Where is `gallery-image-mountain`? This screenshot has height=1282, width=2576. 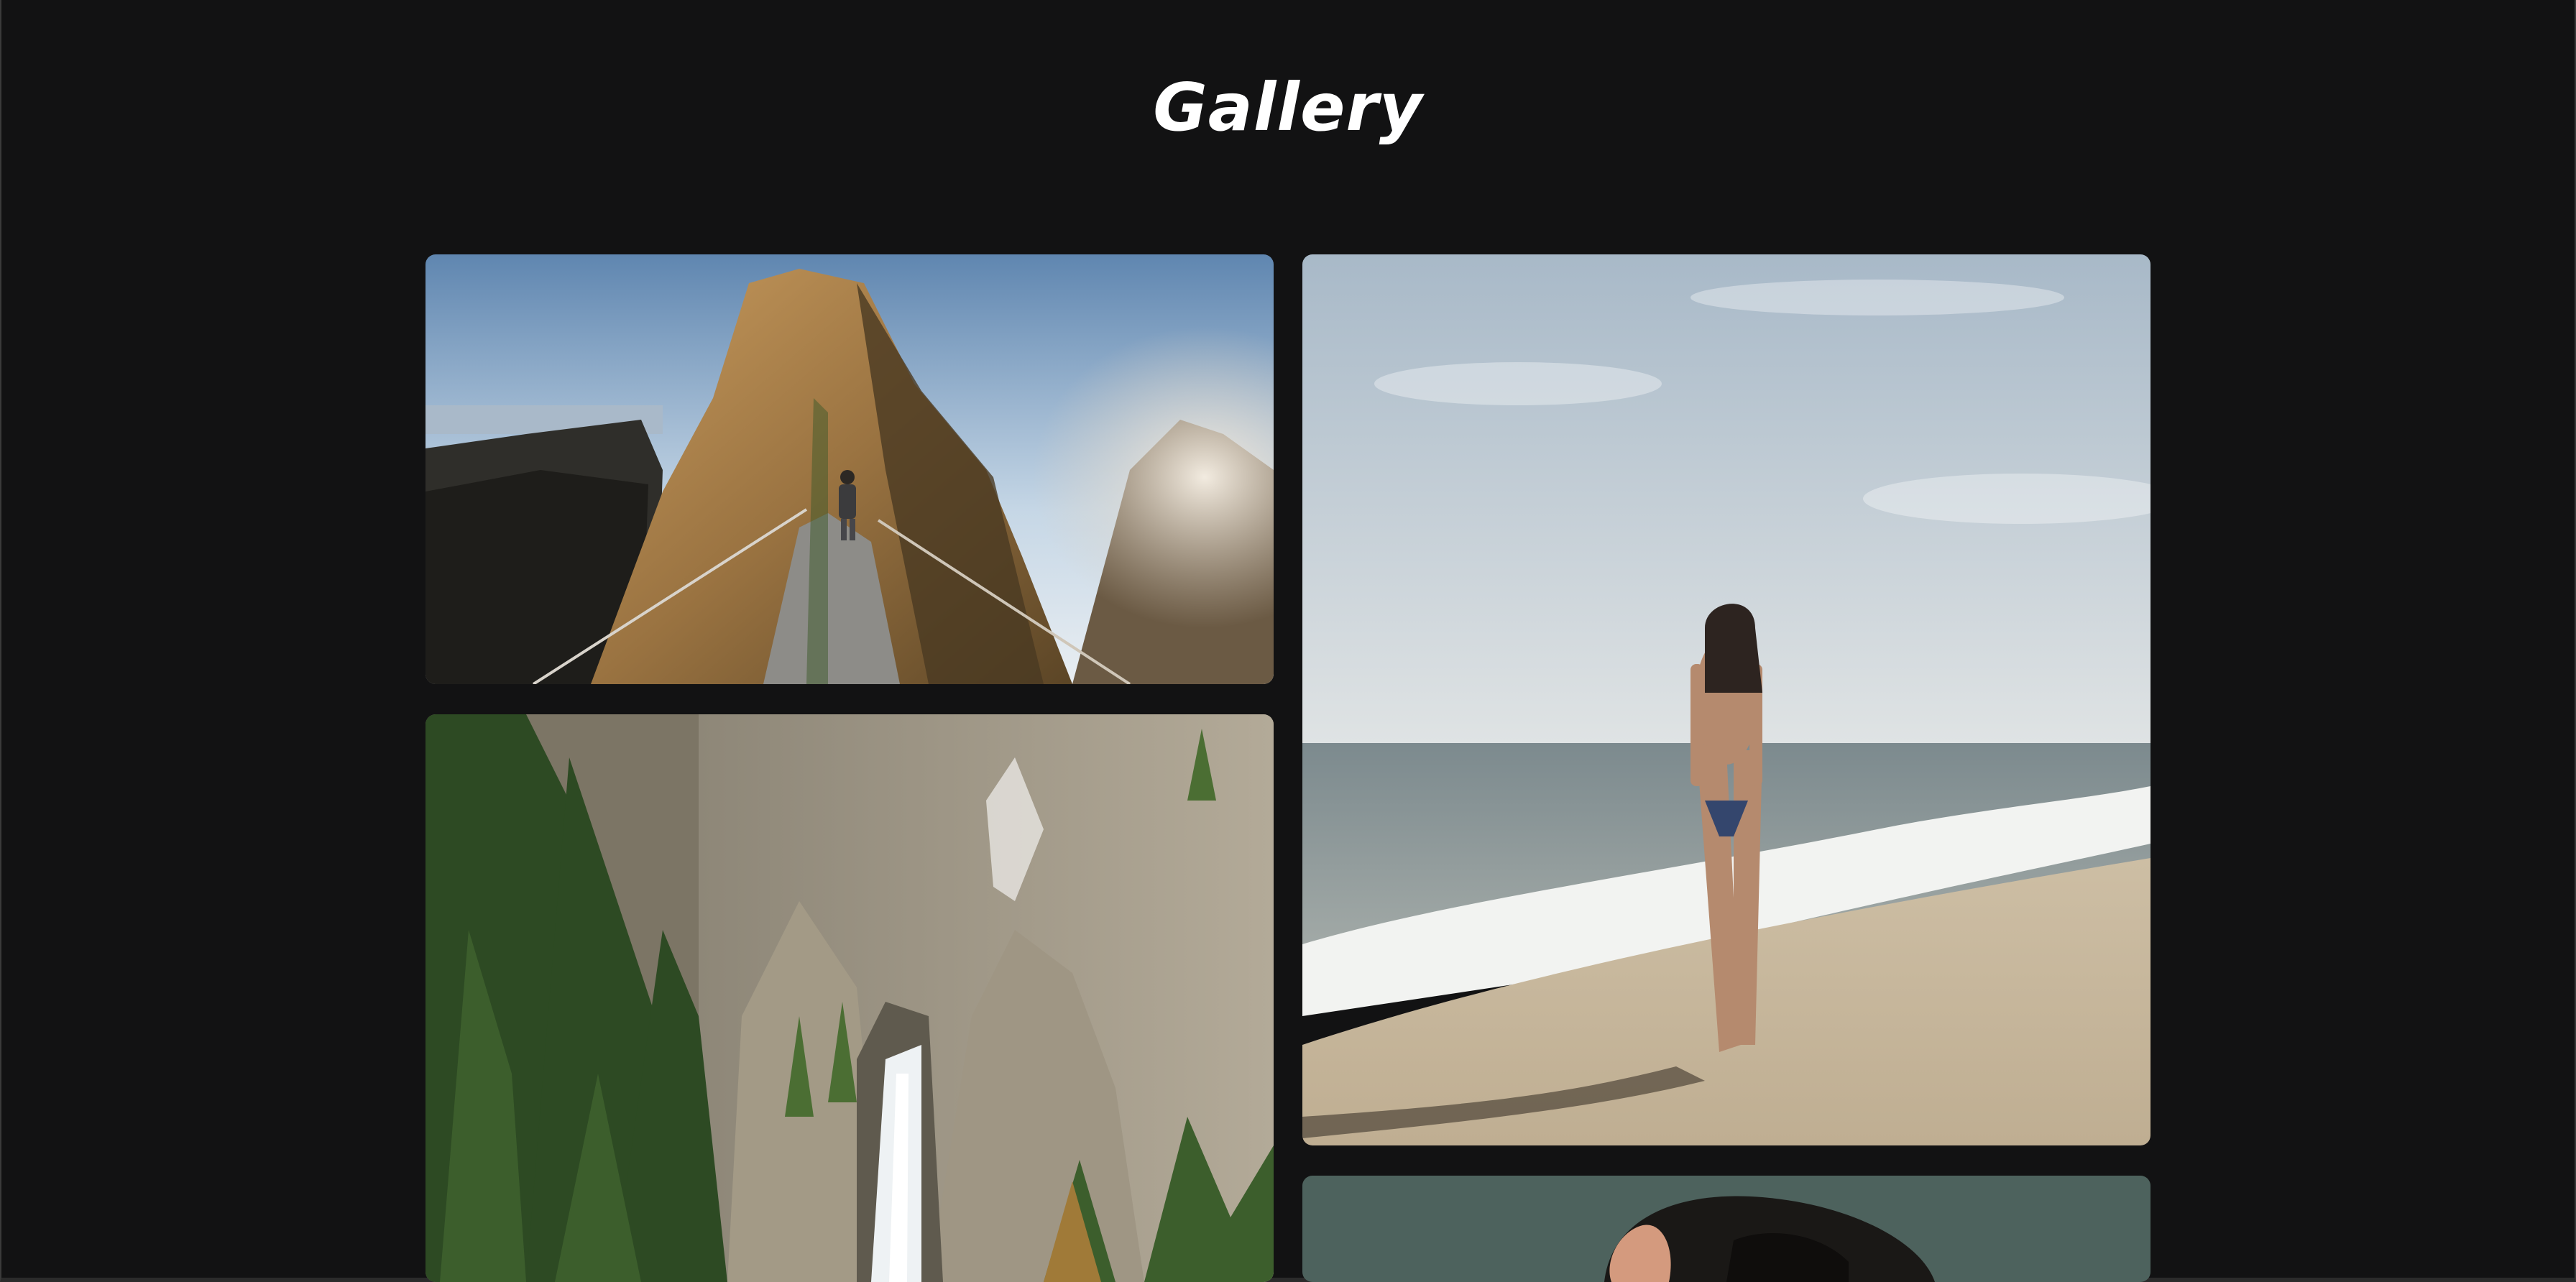 gallery-image-mountain is located at coordinates (850, 469).